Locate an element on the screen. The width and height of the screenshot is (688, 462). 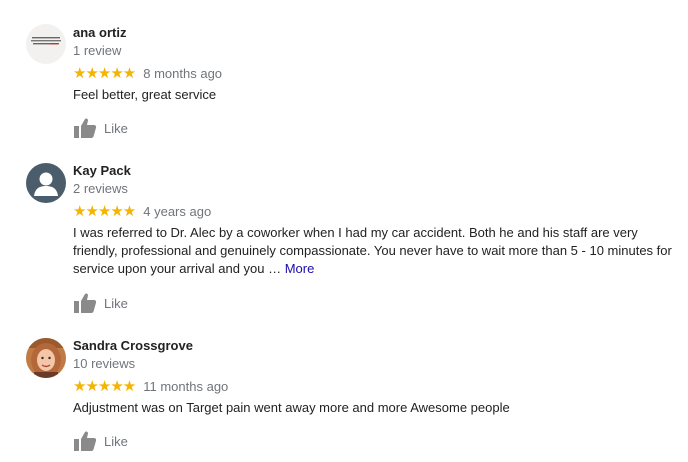
avatar-photo is located at coordinates (46, 358).